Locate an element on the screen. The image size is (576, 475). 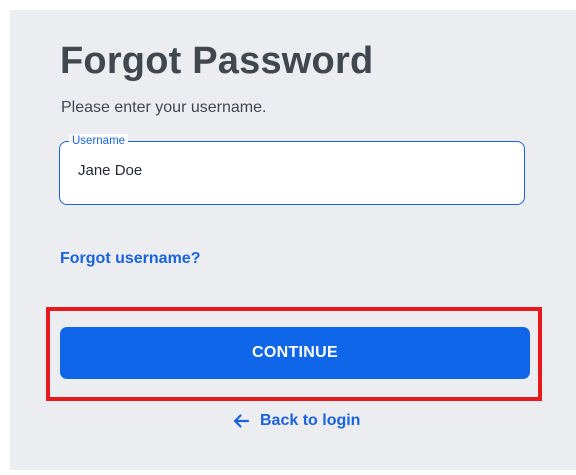
arrow-left-icon is located at coordinates (241, 421).